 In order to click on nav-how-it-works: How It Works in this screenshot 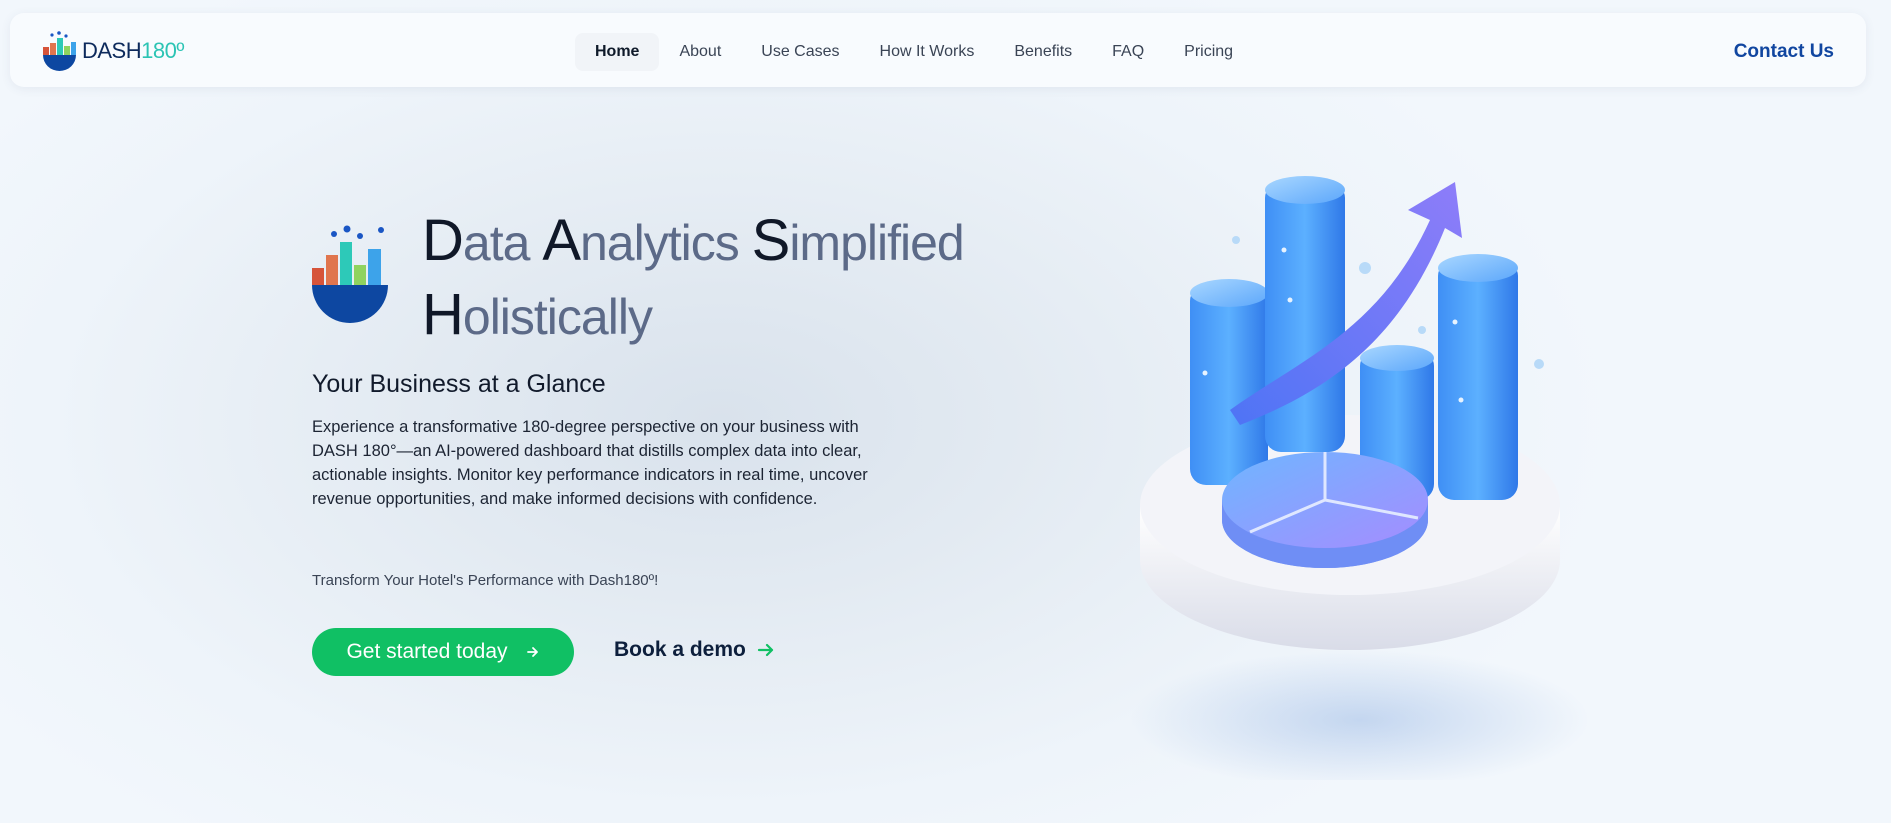, I will do `click(927, 52)`.